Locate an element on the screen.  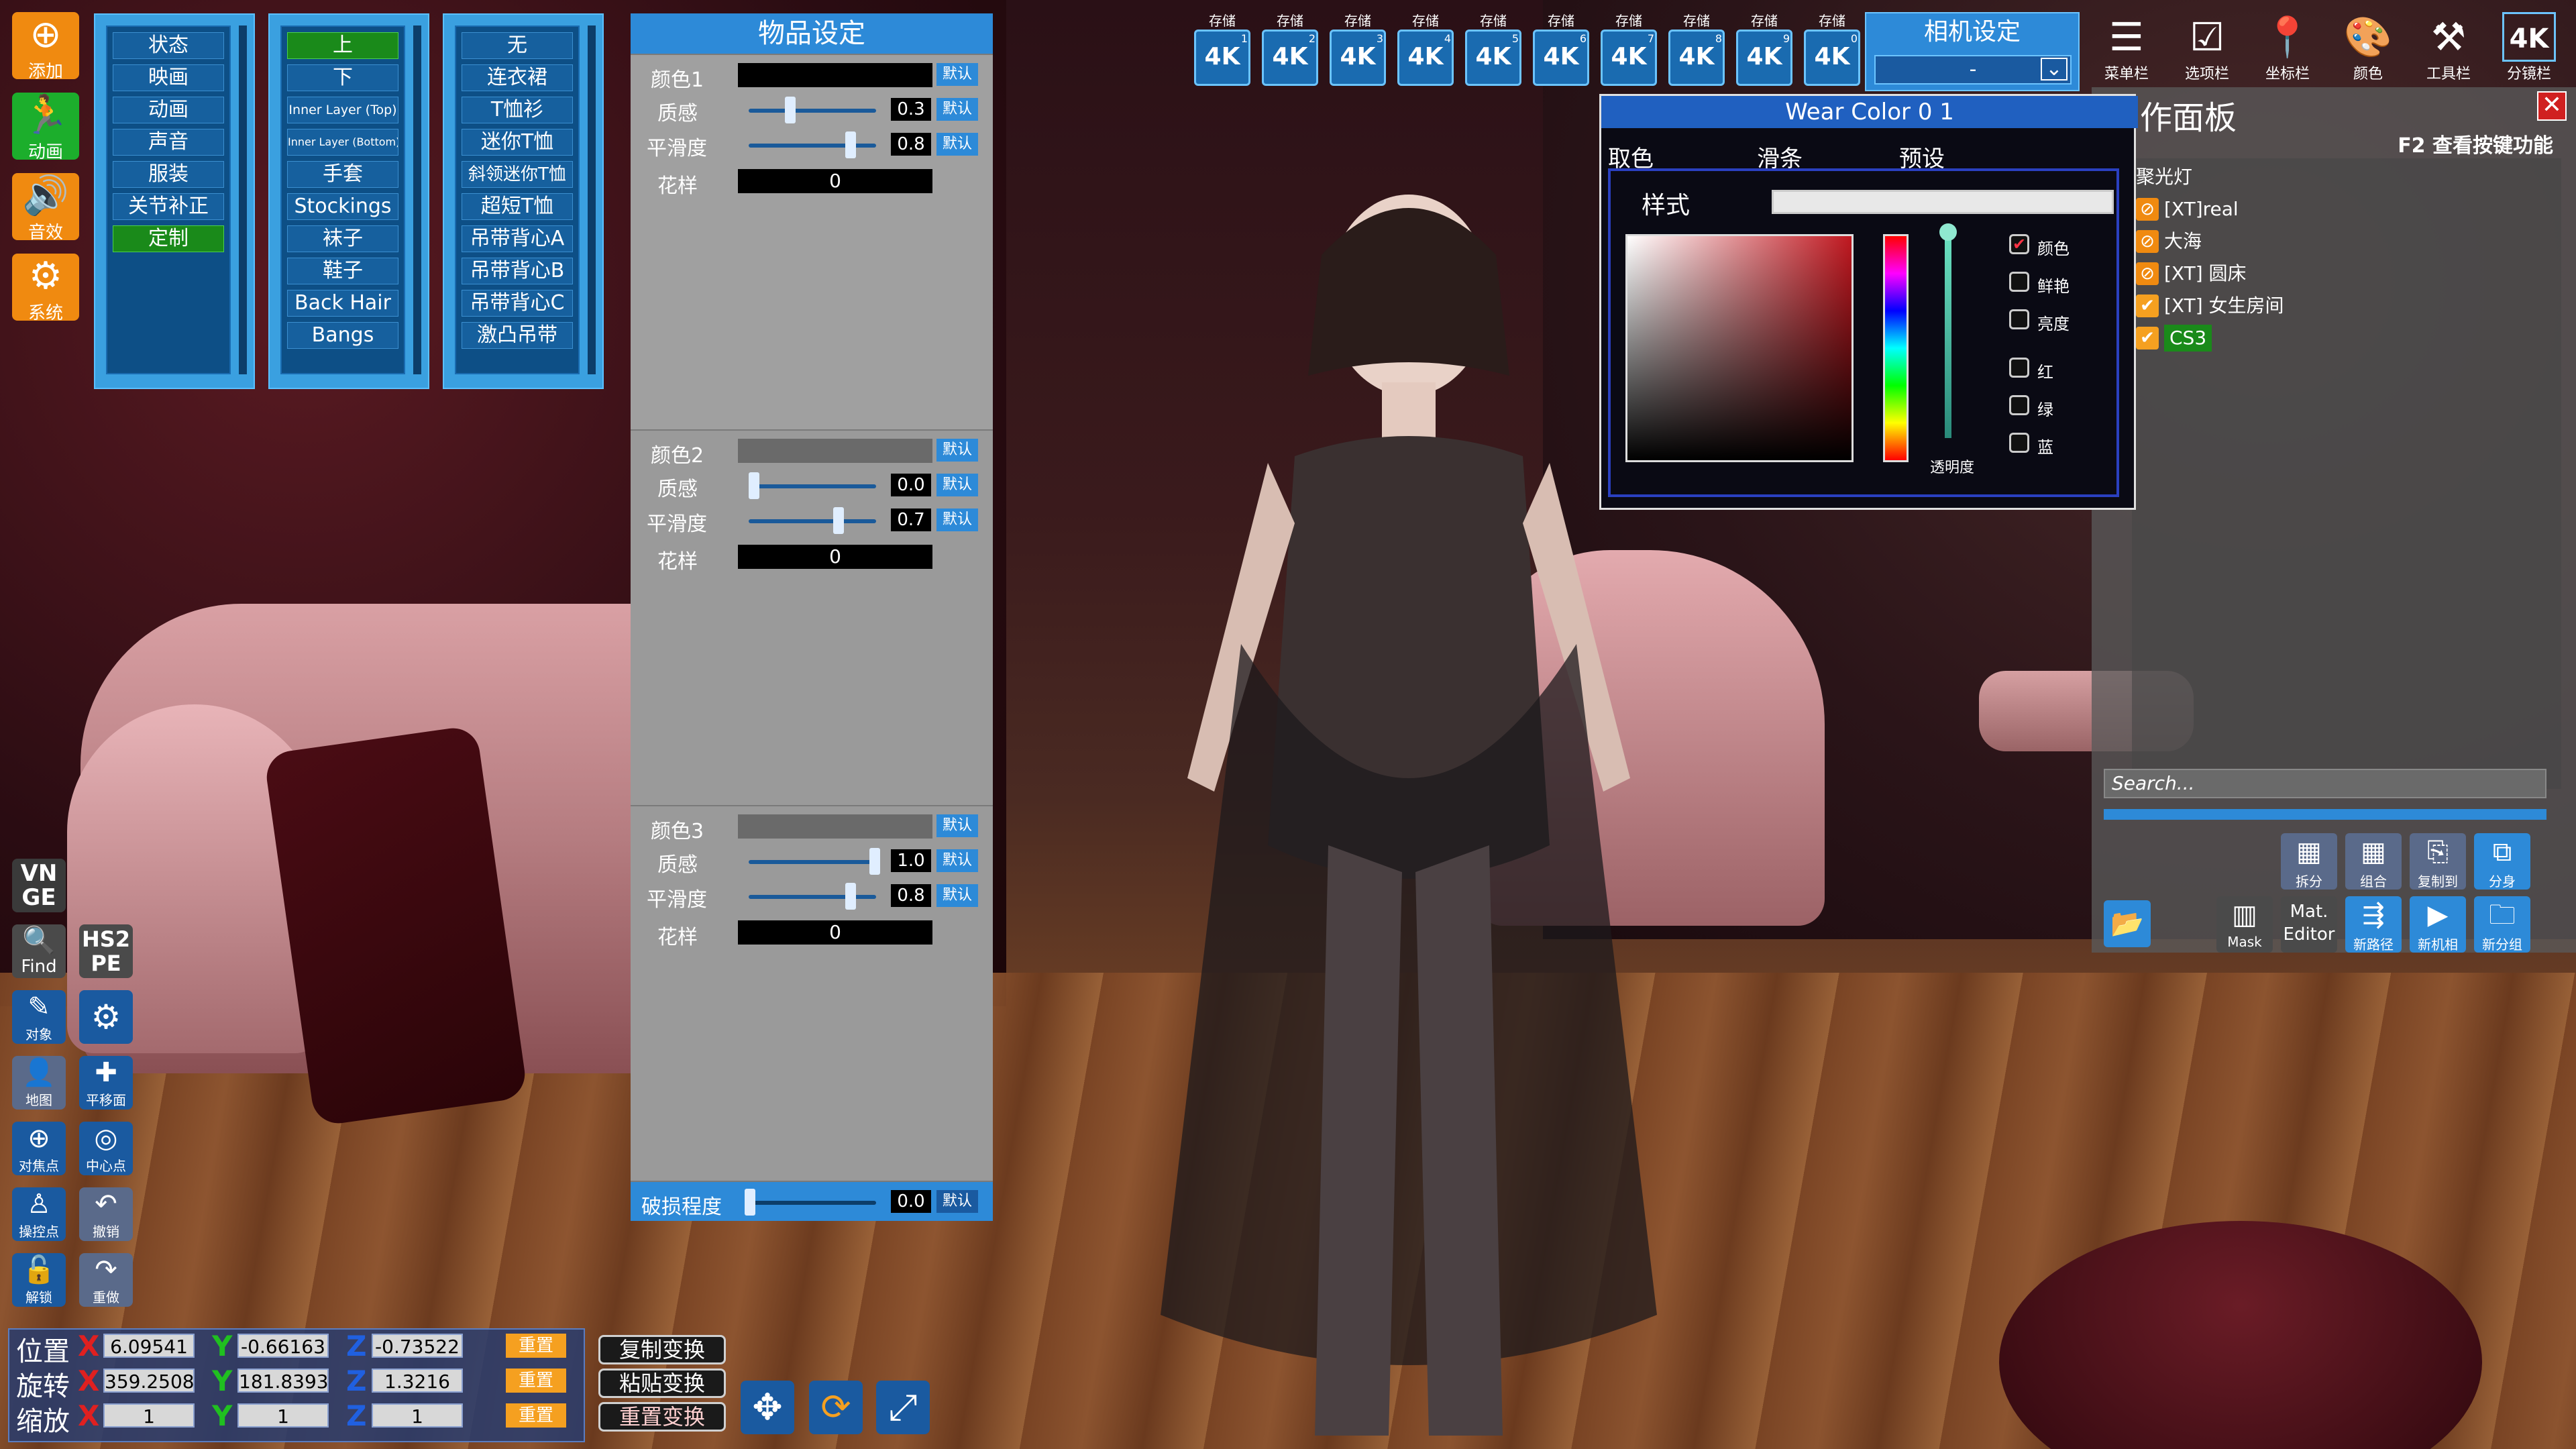
hue-slider is located at coordinates (1896, 348).